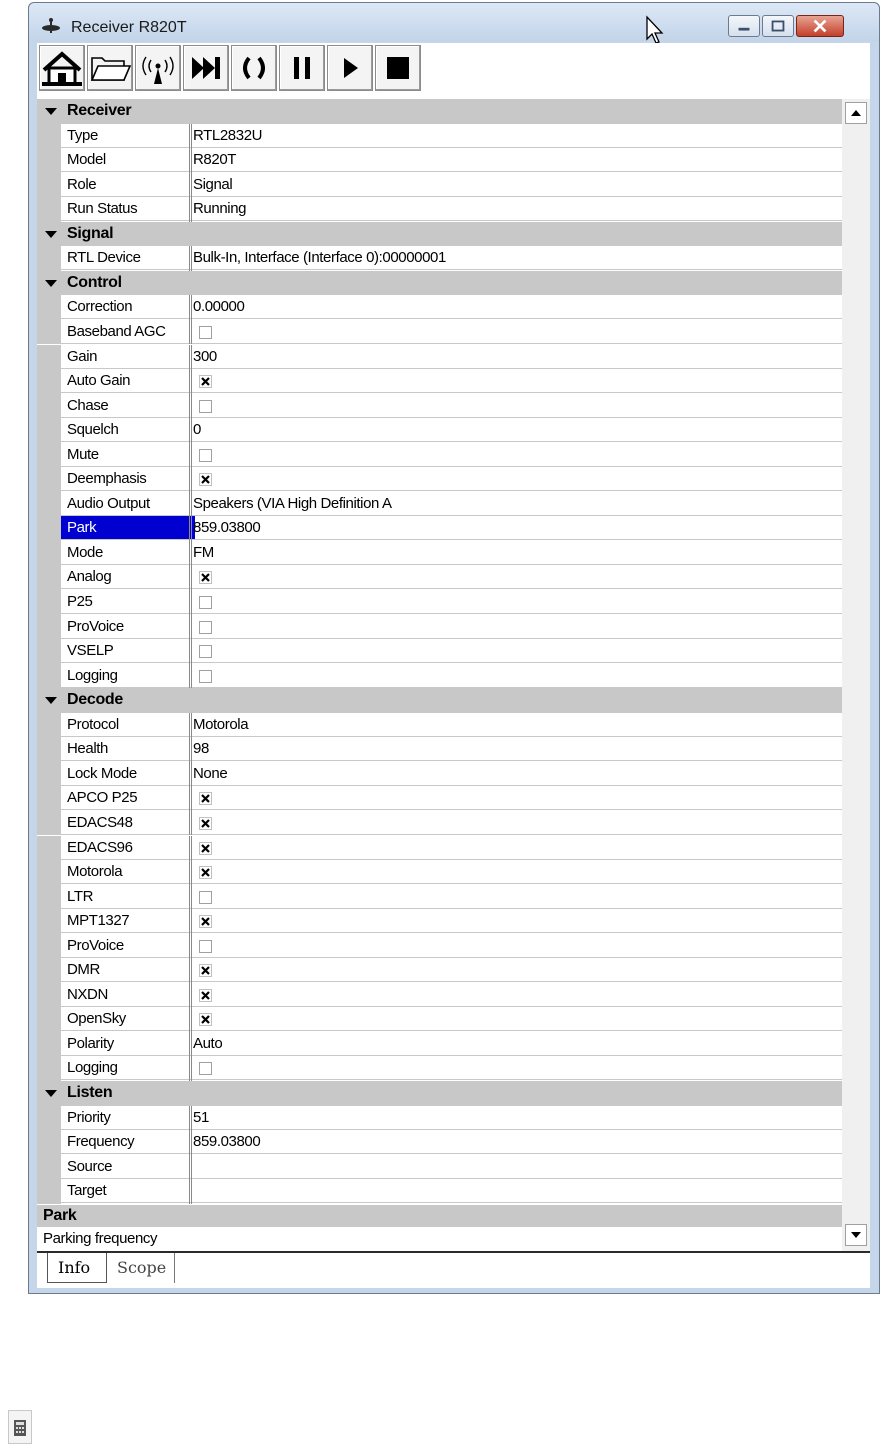 The width and height of the screenshot is (882, 1450). Describe the element at coordinates (128, 1068) in the screenshot. I see `property-name: Logging` at that location.